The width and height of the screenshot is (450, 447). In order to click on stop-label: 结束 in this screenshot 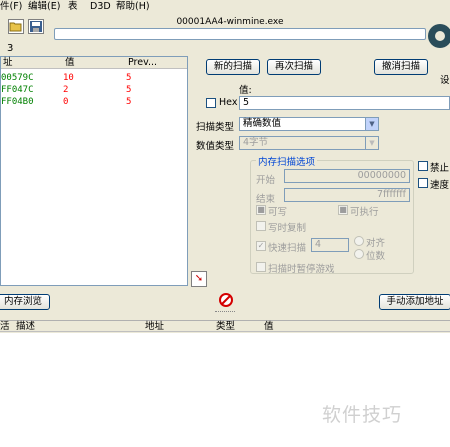, I will do `click(266, 199)`.